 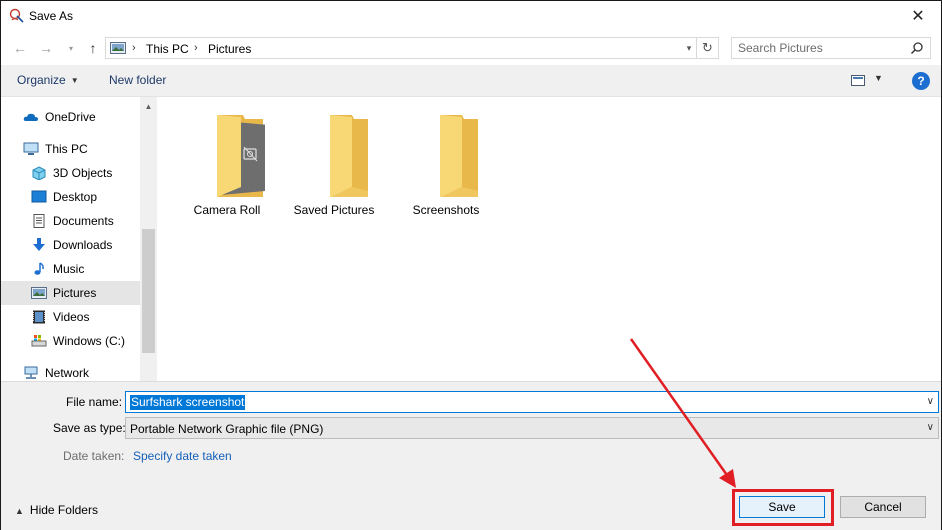 I want to click on camera-roll-folder-icon, so click(x=241, y=156).